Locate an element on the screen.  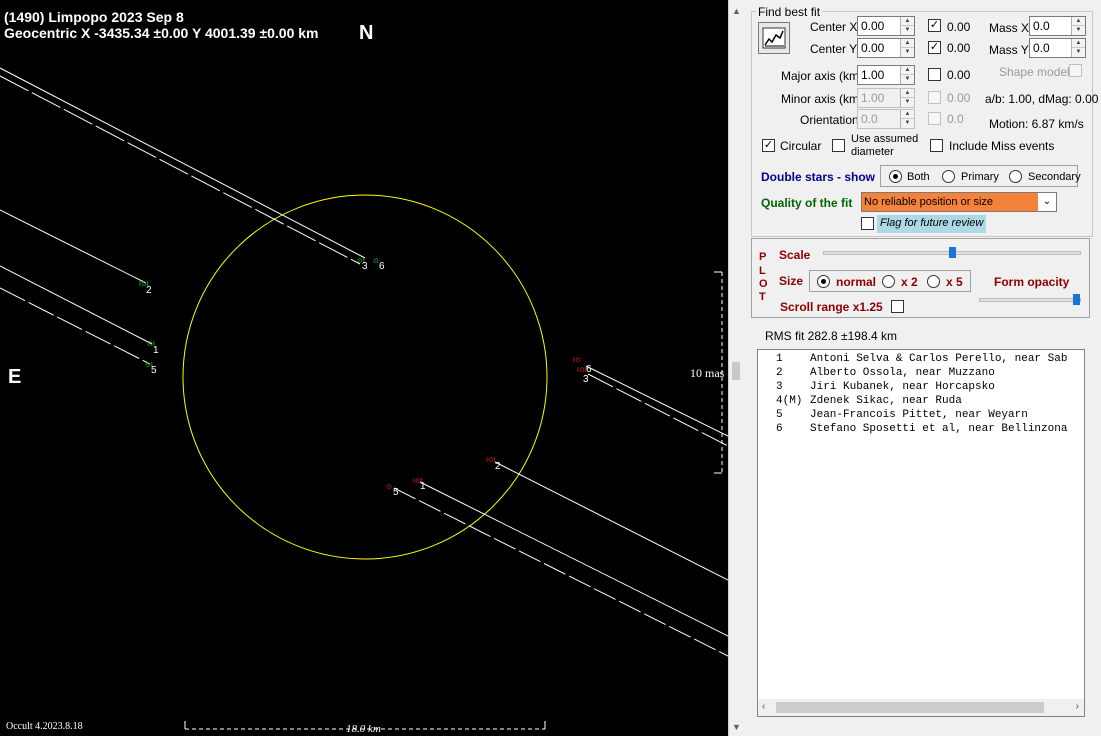
scroll-left-icon: ‹ is located at coordinates (763, 706).